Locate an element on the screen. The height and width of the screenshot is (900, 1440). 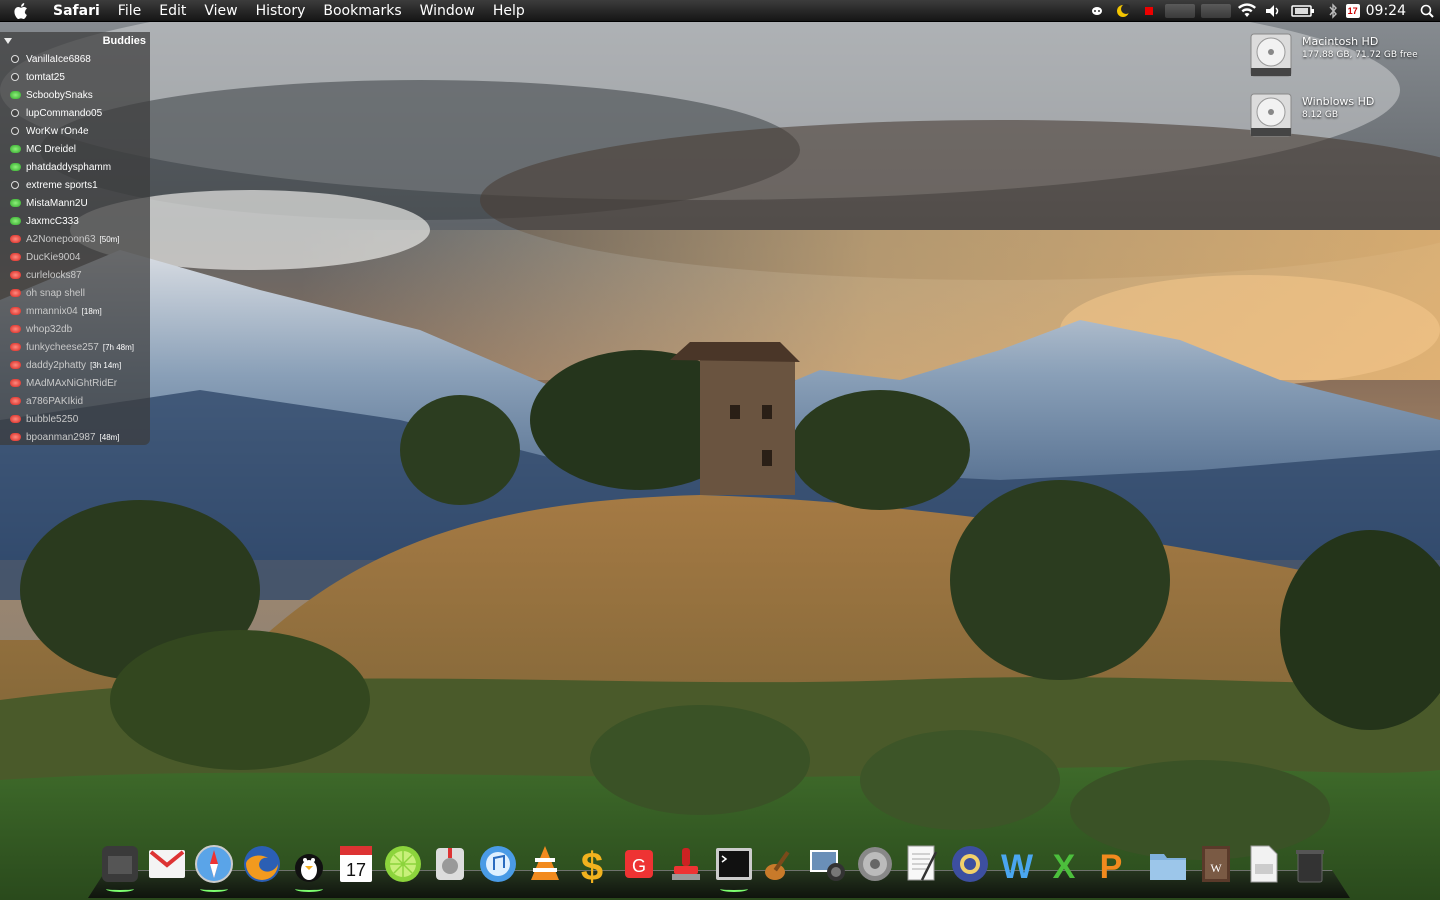
buddy-row: lupCommando05 is located at coordinates (75, 113).